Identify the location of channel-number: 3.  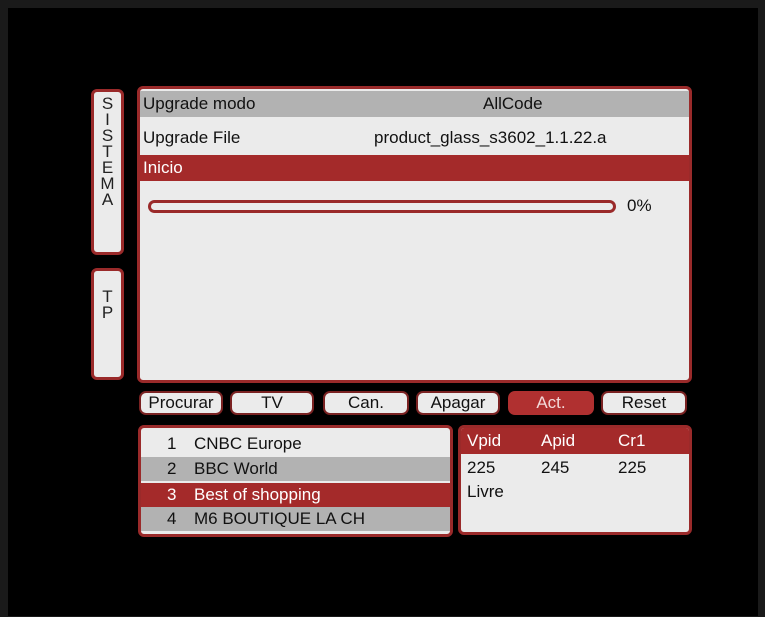
(172, 494).